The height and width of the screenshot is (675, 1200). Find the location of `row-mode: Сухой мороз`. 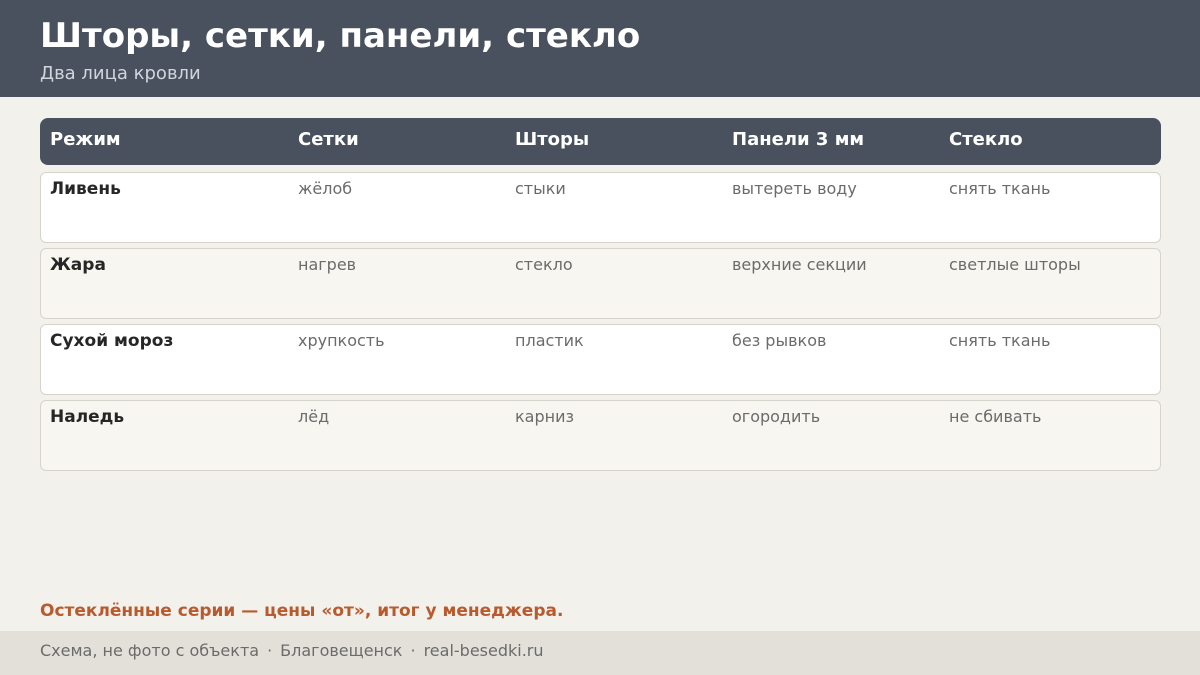

row-mode: Сухой мороз is located at coordinates (112, 341).